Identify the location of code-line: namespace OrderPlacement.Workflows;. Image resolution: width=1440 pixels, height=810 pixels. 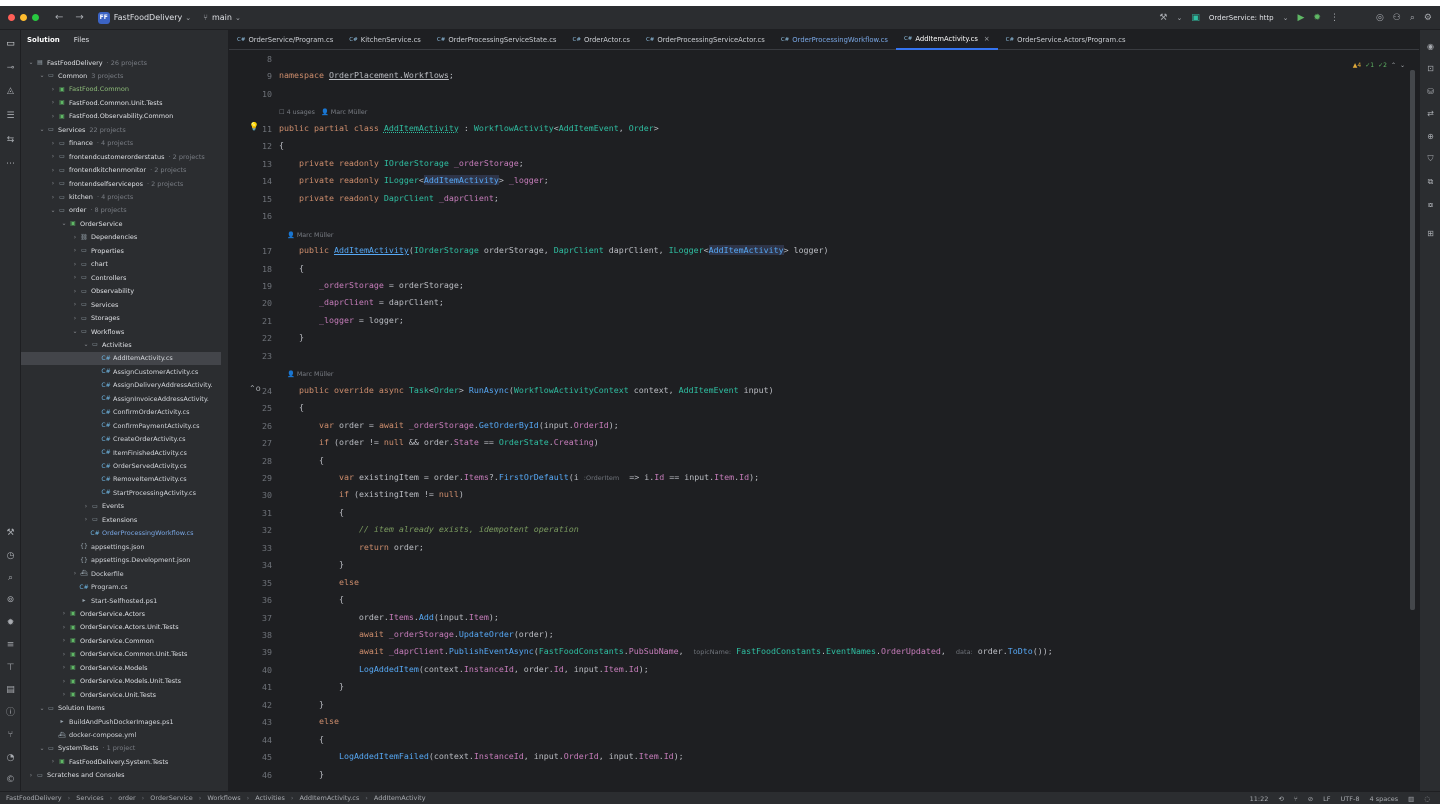
(366, 75).